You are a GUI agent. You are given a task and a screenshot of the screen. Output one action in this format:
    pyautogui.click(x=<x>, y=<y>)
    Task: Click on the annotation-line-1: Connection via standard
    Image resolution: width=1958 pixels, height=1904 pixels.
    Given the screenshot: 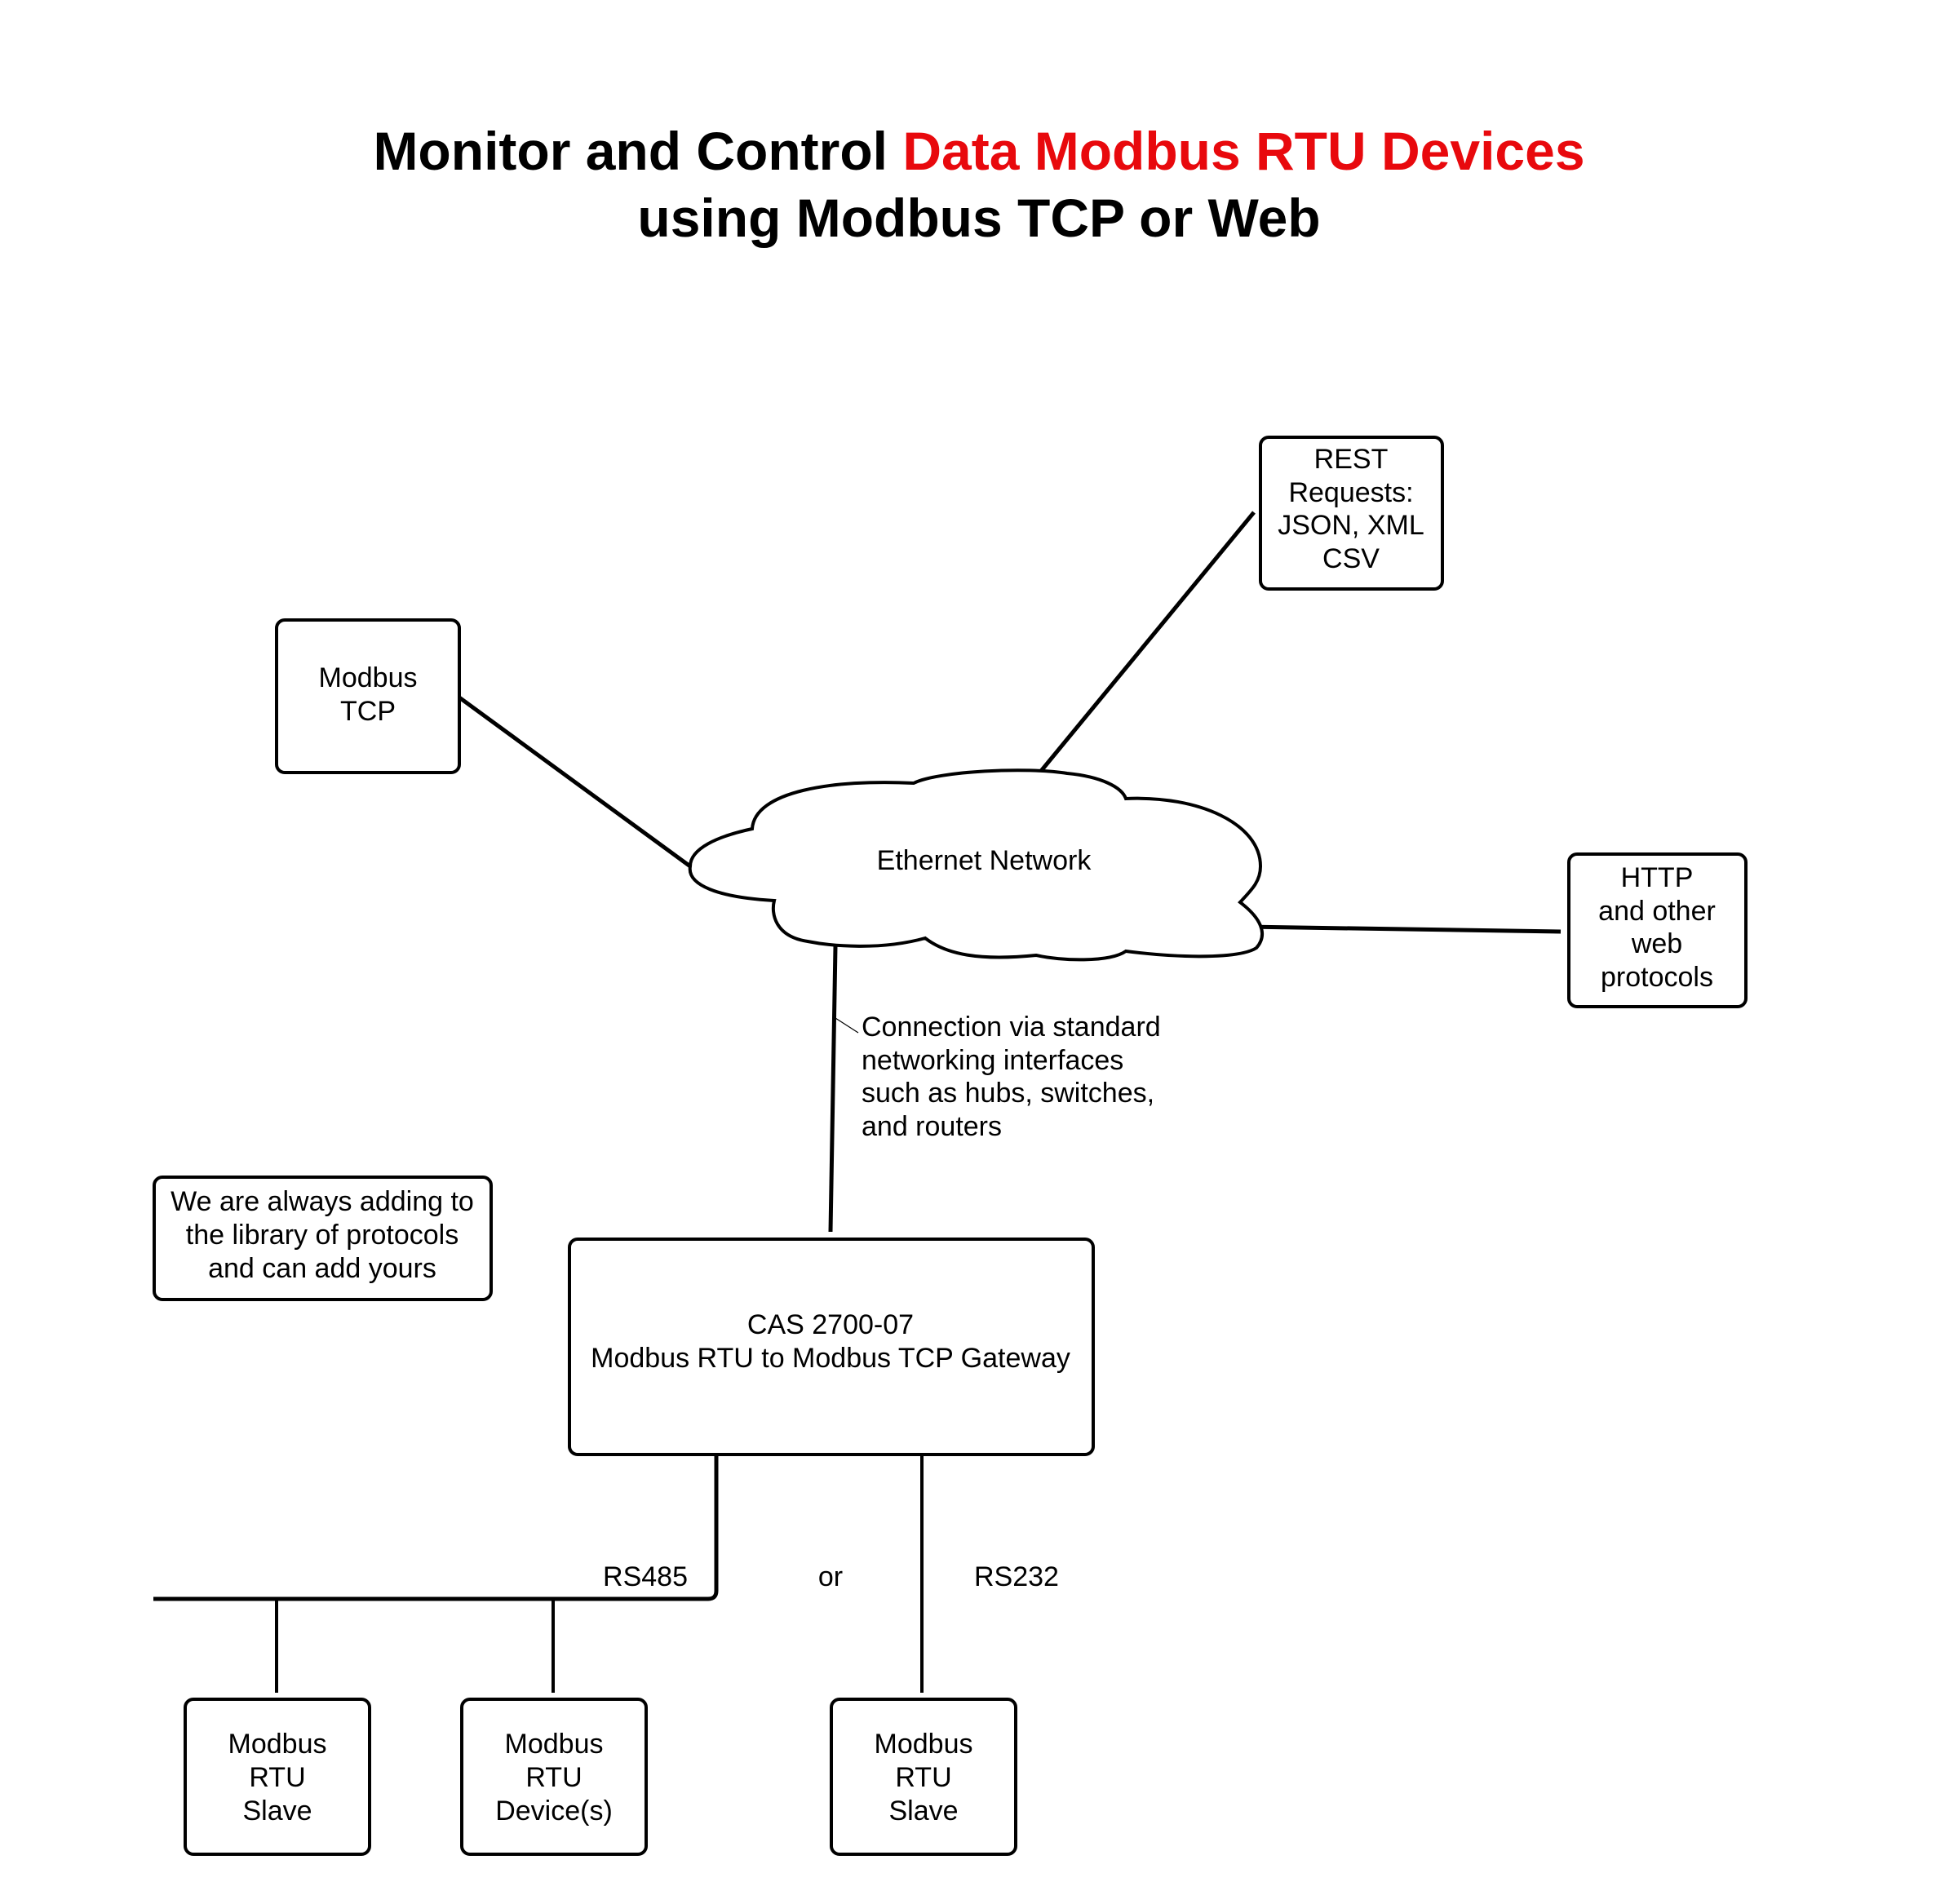 What is the action you would take?
    pyautogui.click(x=1012, y=1027)
    